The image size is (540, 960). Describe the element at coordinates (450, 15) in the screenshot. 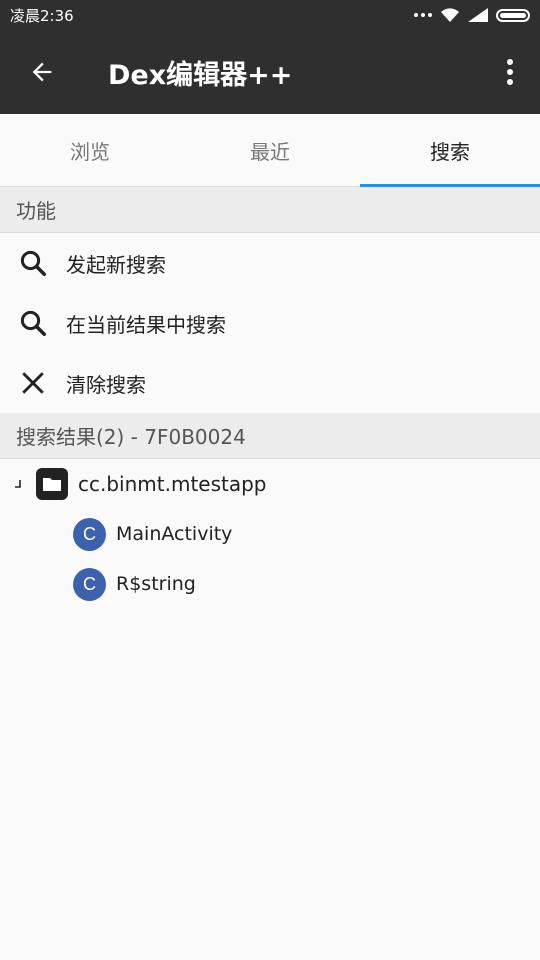

I see `wifi-icon` at that location.